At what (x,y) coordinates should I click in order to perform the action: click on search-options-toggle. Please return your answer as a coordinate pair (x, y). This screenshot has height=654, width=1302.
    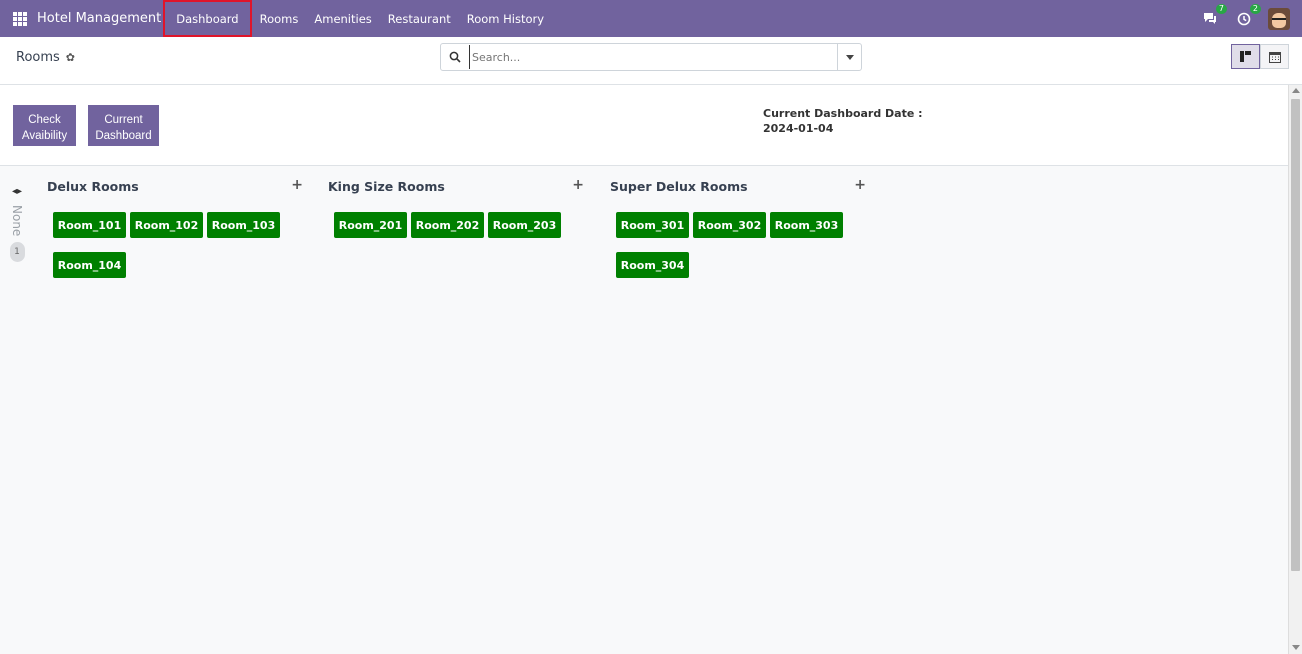
    Looking at the image, I should click on (849, 57).